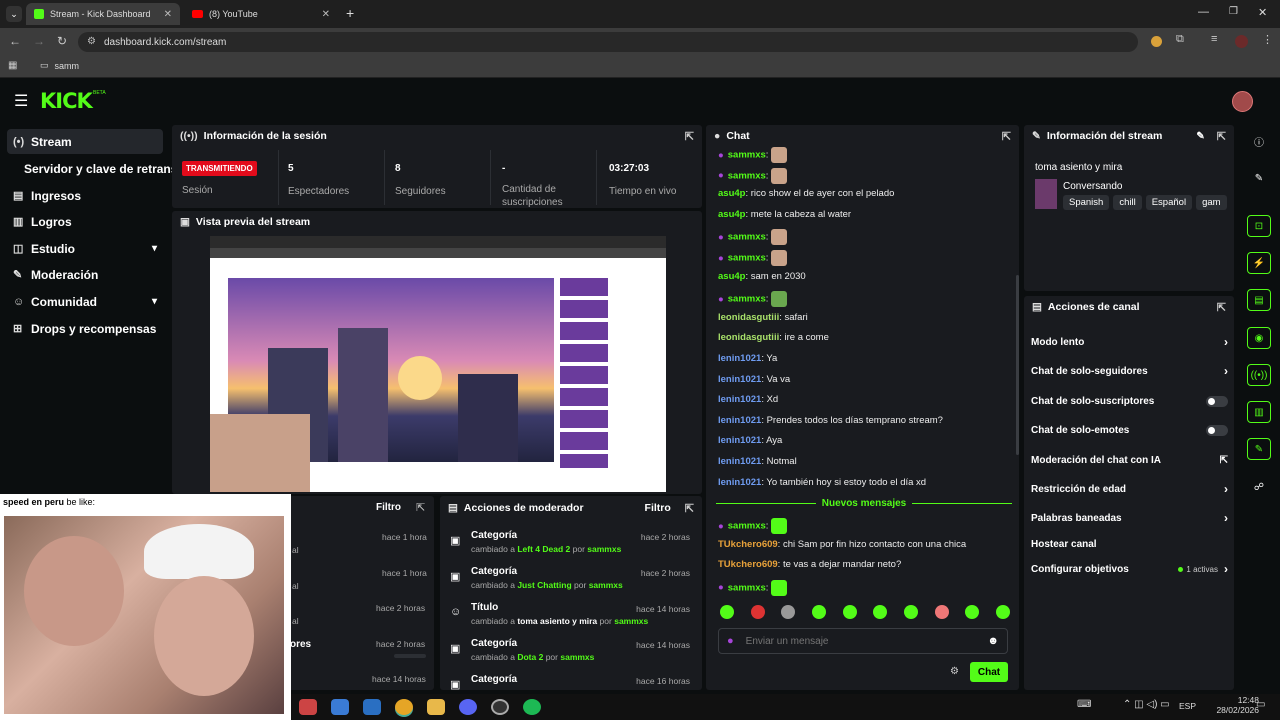 Image resolution: width=1280 pixels, height=720 pixels. What do you see at coordinates (468, 707) in the screenshot?
I see `discord-icon` at bounding box center [468, 707].